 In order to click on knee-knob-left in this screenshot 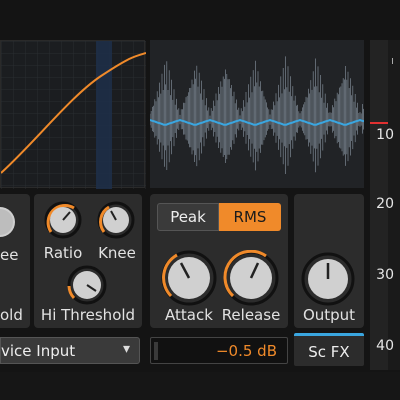, I will do `click(9, 222)`.